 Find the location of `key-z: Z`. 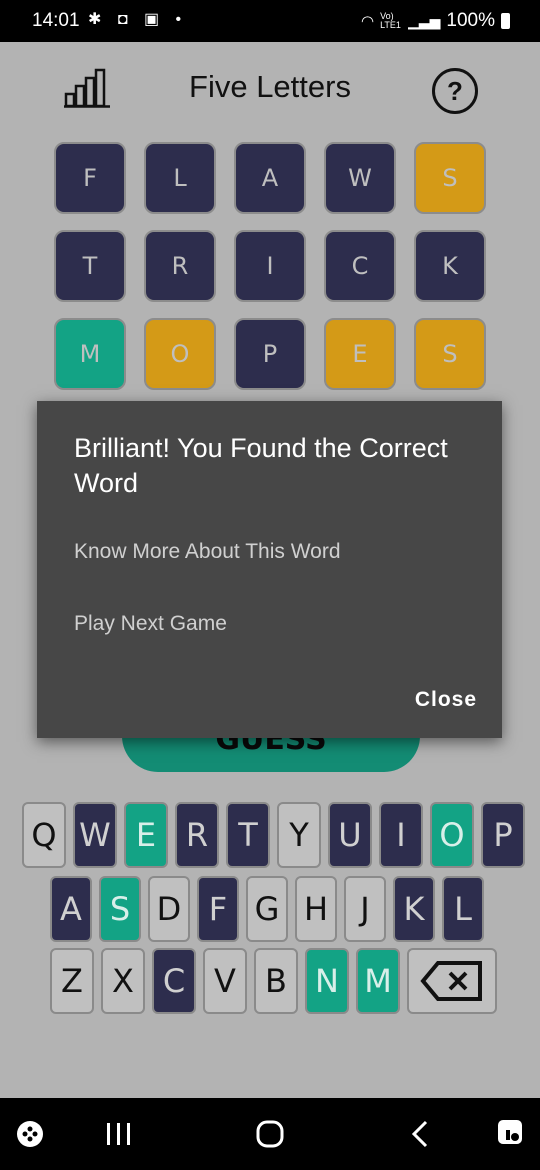

key-z: Z is located at coordinates (72, 981).